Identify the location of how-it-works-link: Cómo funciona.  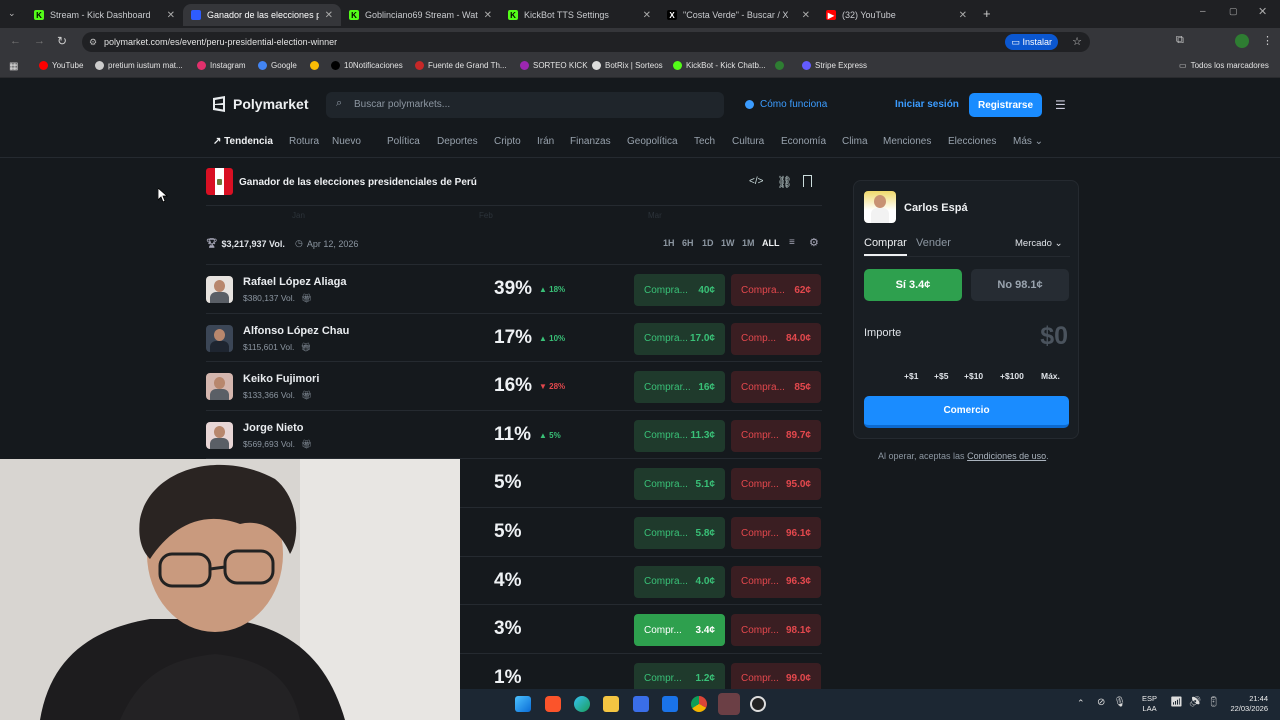
(786, 104).